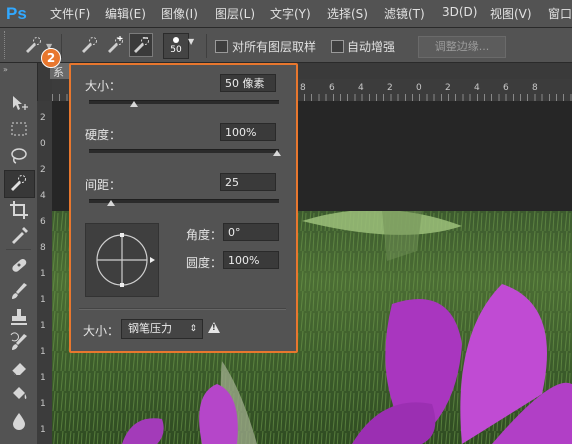 This screenshot has width=572, height=444. What do you see at coordinates (337, 46) in the screenshot?
I see `auto-enhance-checkbox` at bounding box center [337, 46].